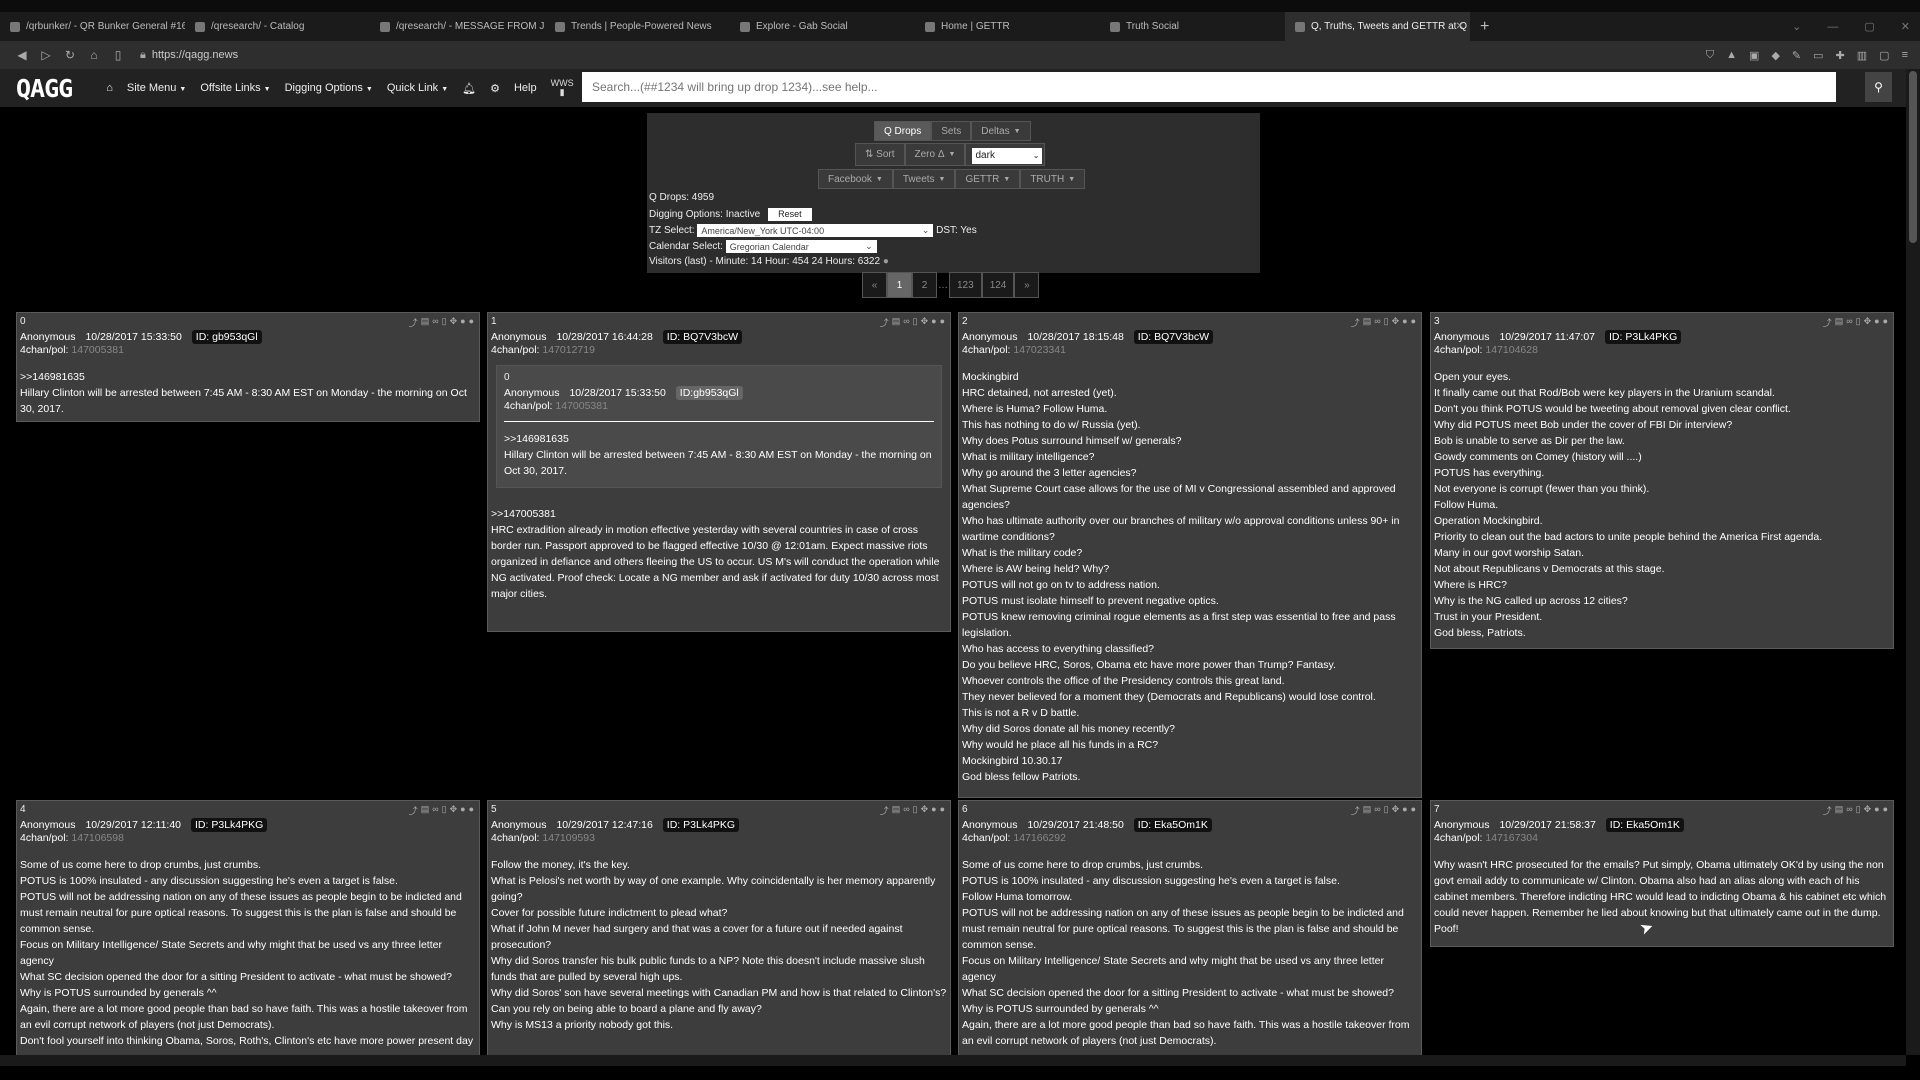 Image resolution: width=1920 pixels, height=1080 pixels. I want to click on forward-icon: ▷, so click(46, 55).